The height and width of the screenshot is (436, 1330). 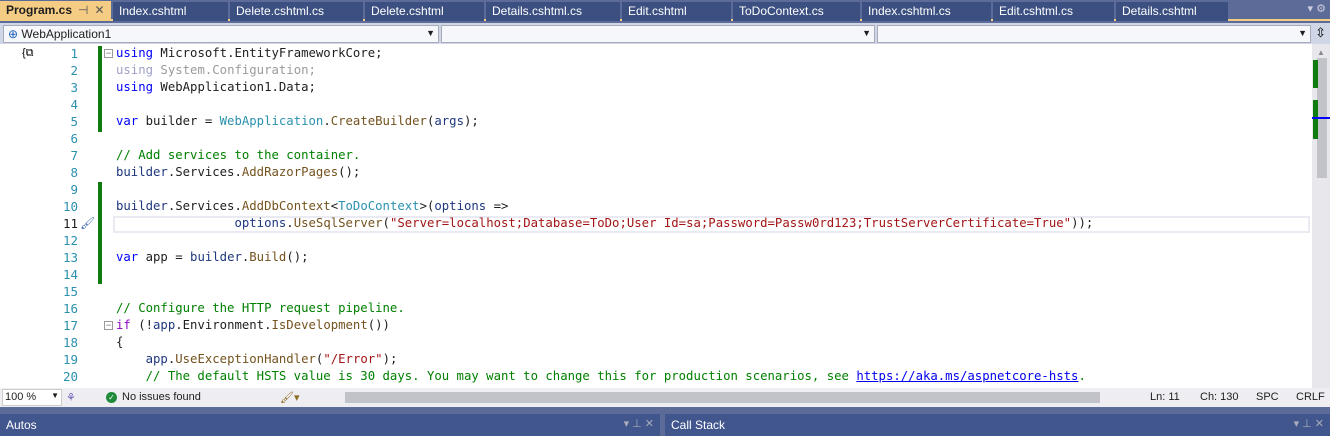 I want to click on tab-details-cshtml: Details.cshtml, so click(x=1172, y=11).